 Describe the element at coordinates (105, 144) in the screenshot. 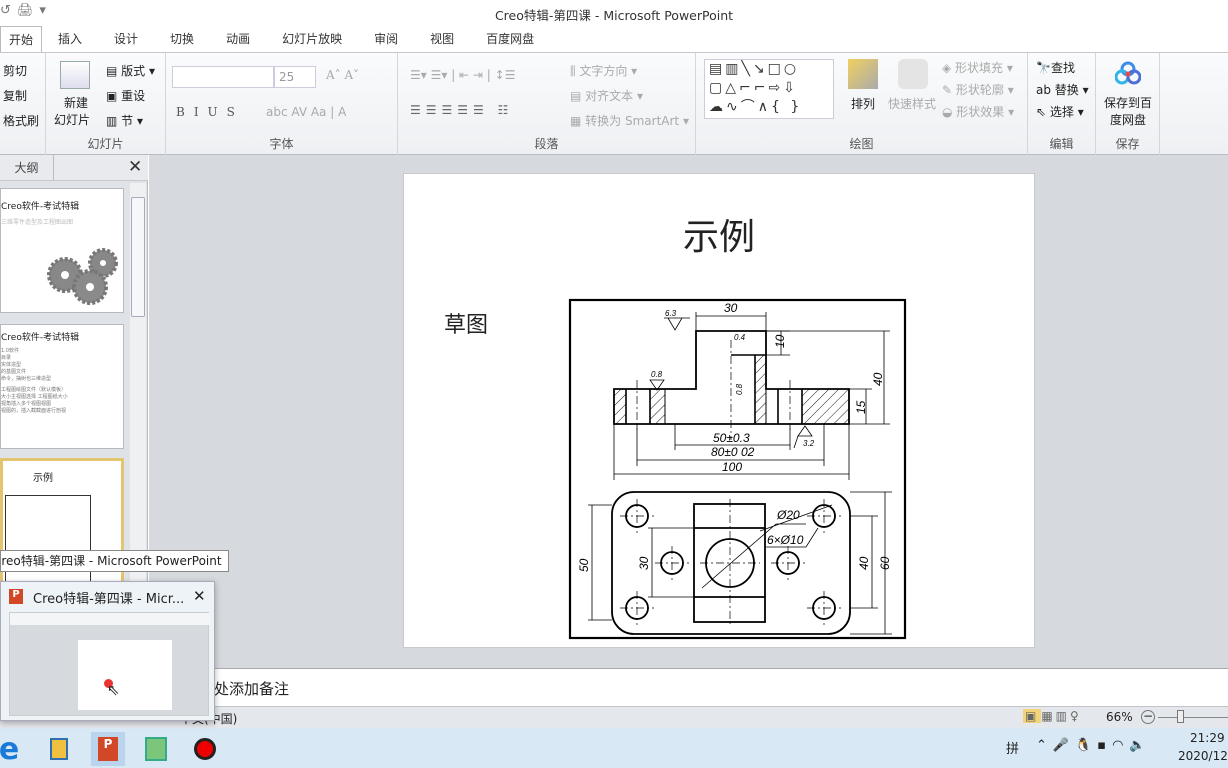

I see `slides-group-label: 幻灯片` at that location.